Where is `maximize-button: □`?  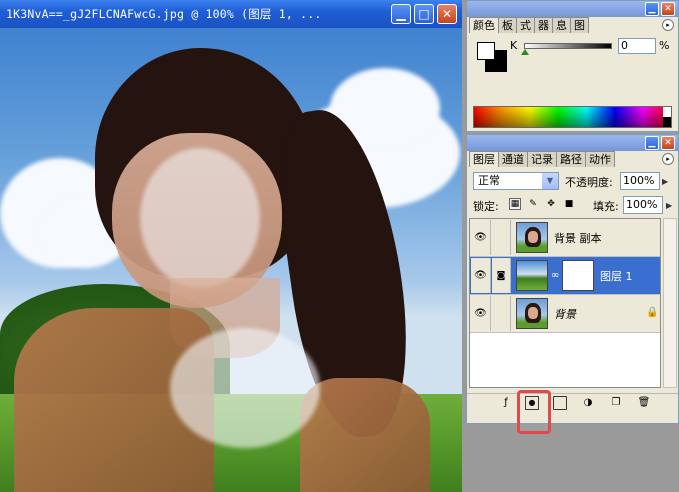 maximize-button: □ is located at coordinates (424, 14).